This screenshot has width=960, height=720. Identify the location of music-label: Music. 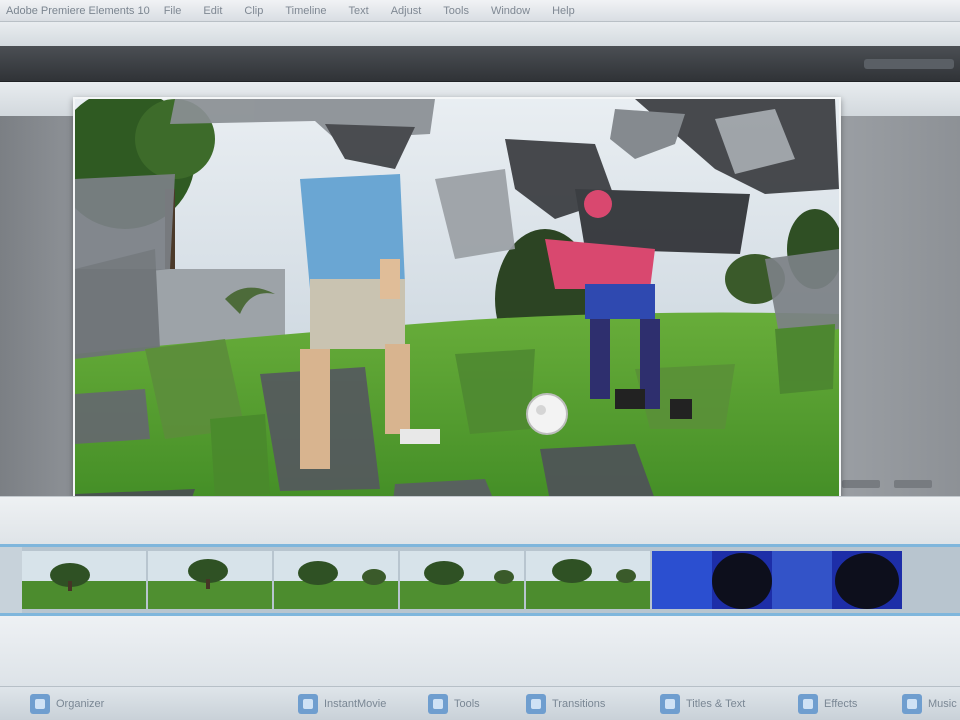
(942, 704).